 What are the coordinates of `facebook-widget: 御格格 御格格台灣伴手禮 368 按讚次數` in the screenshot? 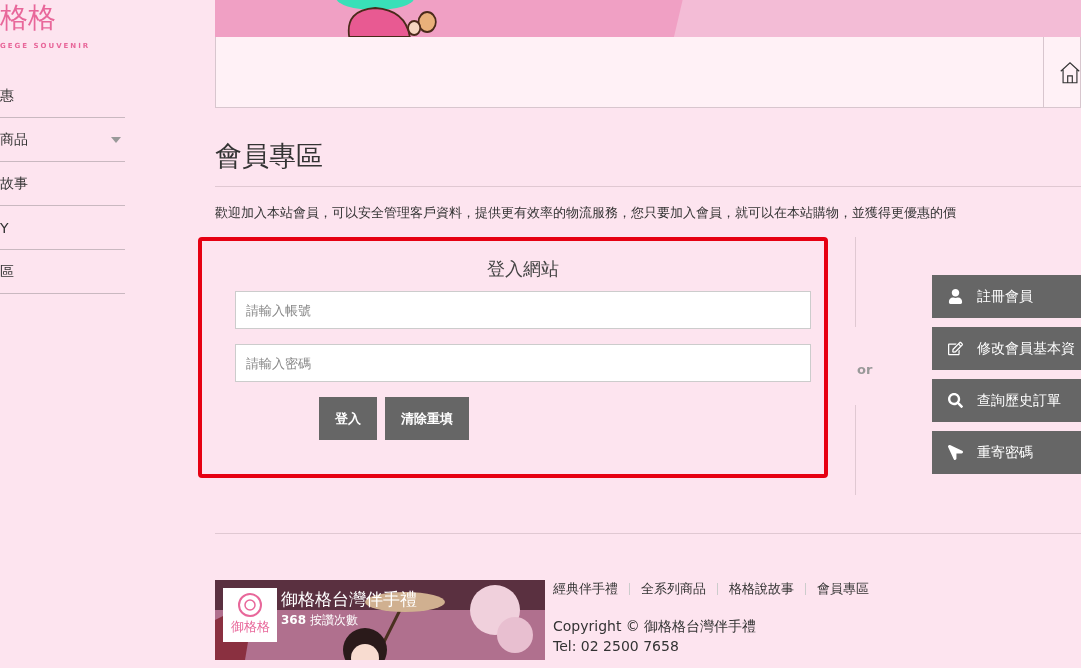 It's located at (380, 620).